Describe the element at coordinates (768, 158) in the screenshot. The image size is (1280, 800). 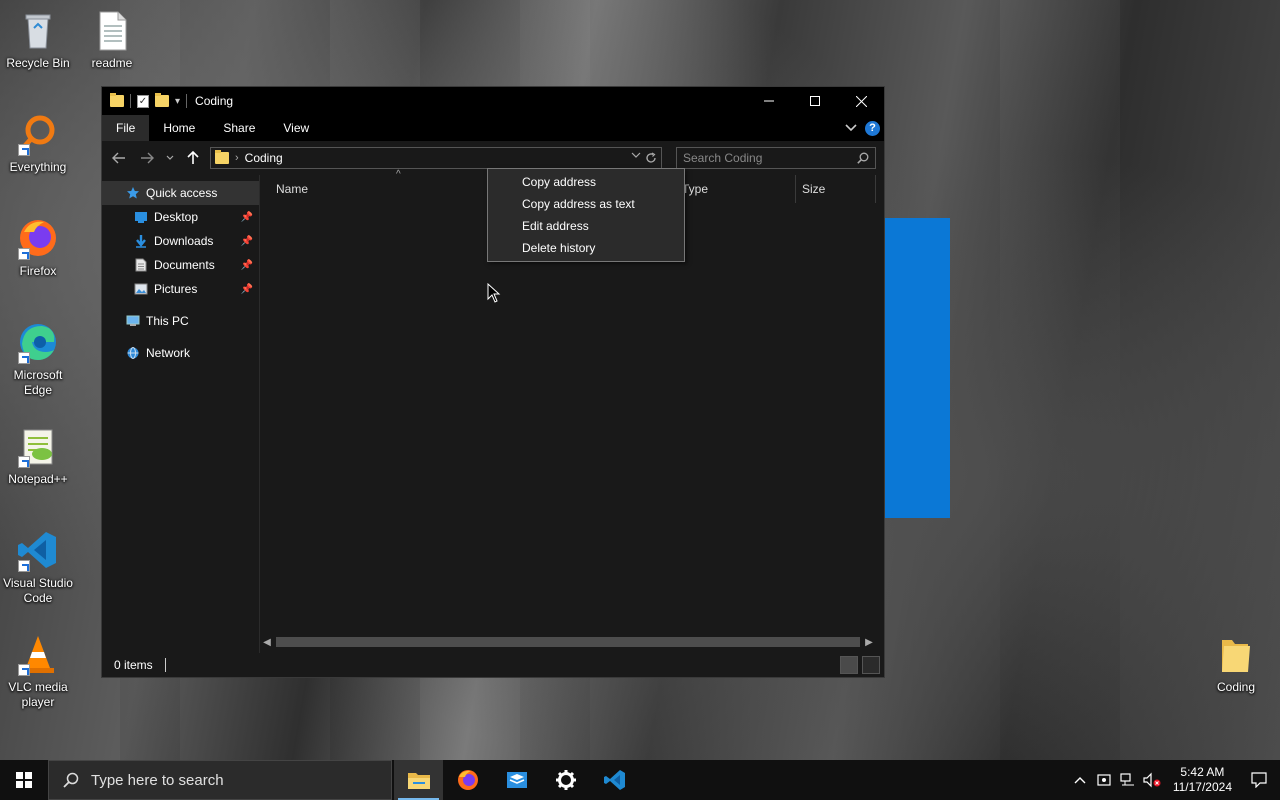
I see `search-input` at that location.